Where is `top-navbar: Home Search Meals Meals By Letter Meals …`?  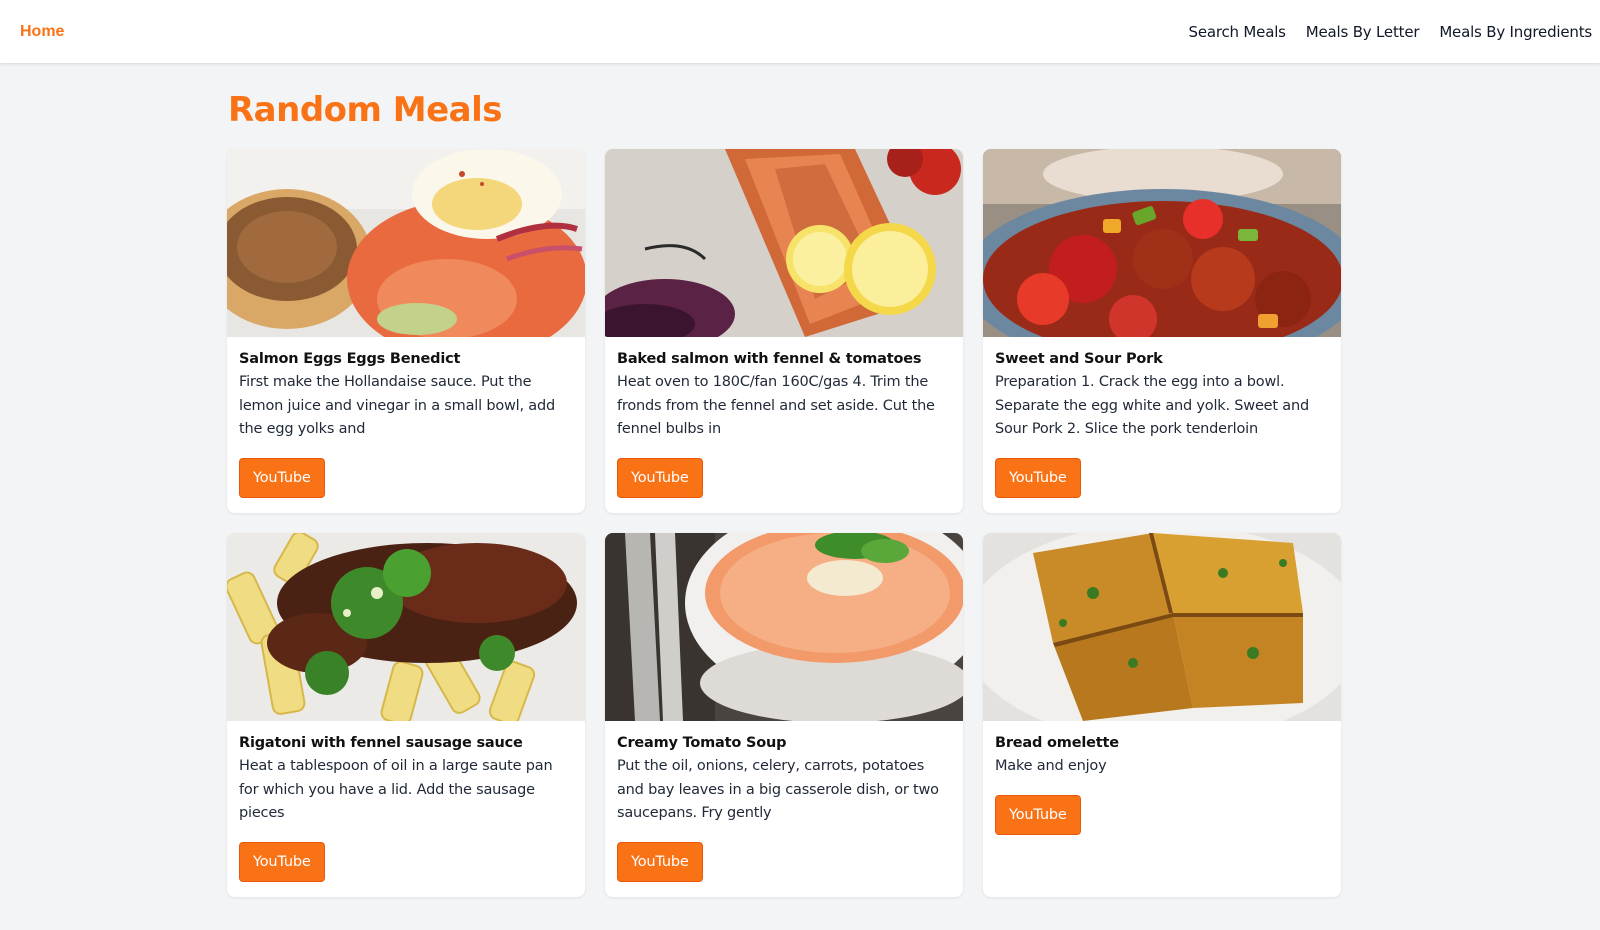 top-navbar: Home Search Meals Meals By Letter Meals … is located at coordinates (800, 31).